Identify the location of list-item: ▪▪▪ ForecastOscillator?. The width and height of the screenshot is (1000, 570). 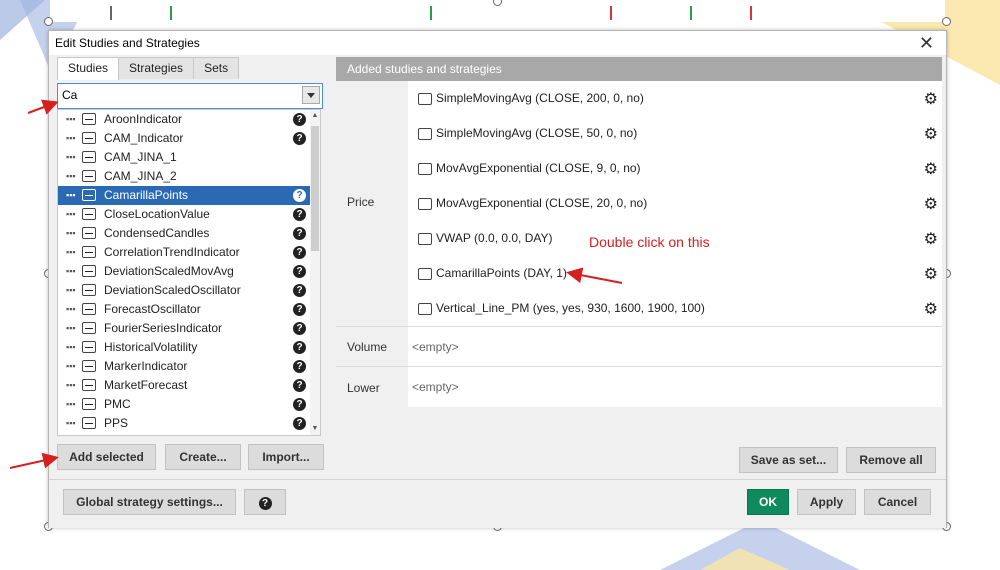
(184, 309).